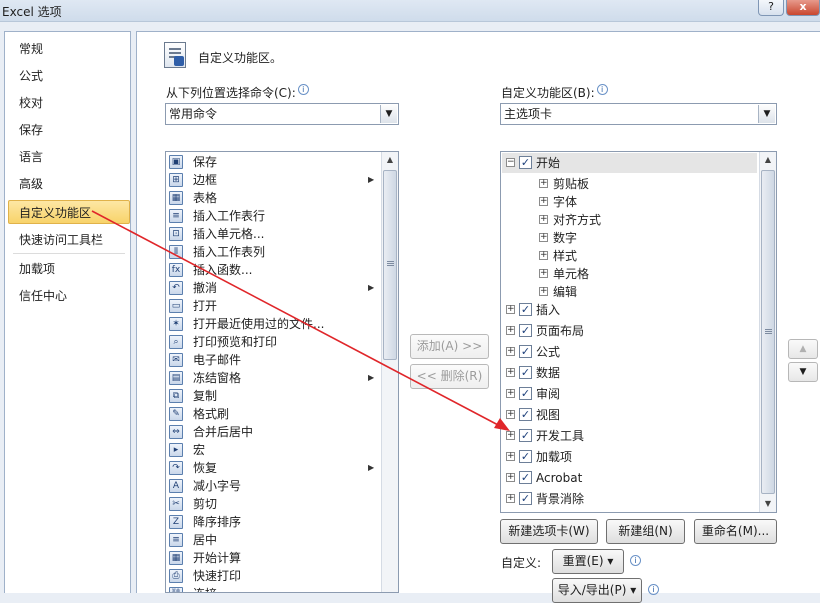 This screenshot has width=820, height=603. Describe the element at coordinates (771, 8) in the screenshot. I see `help-button: ?` at that location.